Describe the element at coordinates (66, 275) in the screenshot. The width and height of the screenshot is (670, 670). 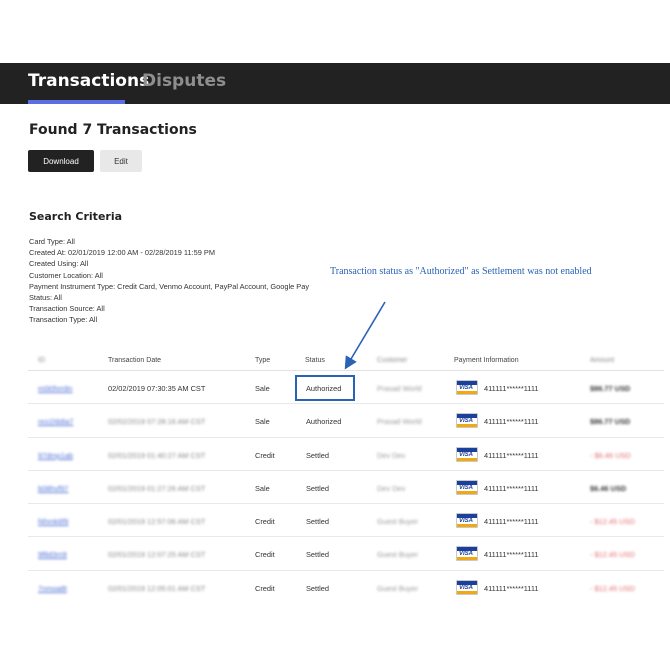
I see `criteria-customer-location: Customer Location: All` at that location.